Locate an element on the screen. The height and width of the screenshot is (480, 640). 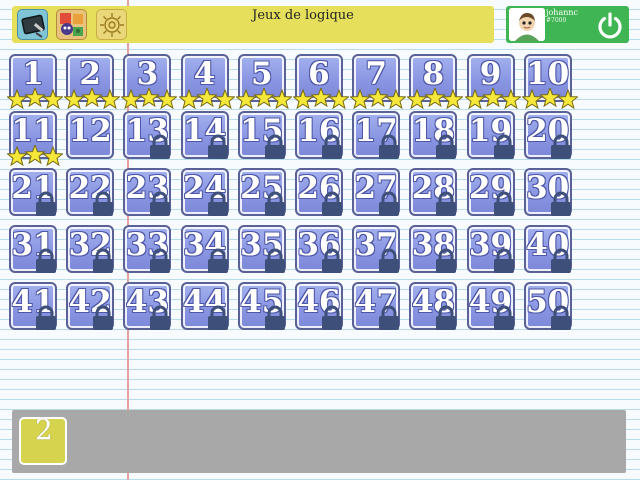
level-number: 1 is located at coordinates (33, 74).